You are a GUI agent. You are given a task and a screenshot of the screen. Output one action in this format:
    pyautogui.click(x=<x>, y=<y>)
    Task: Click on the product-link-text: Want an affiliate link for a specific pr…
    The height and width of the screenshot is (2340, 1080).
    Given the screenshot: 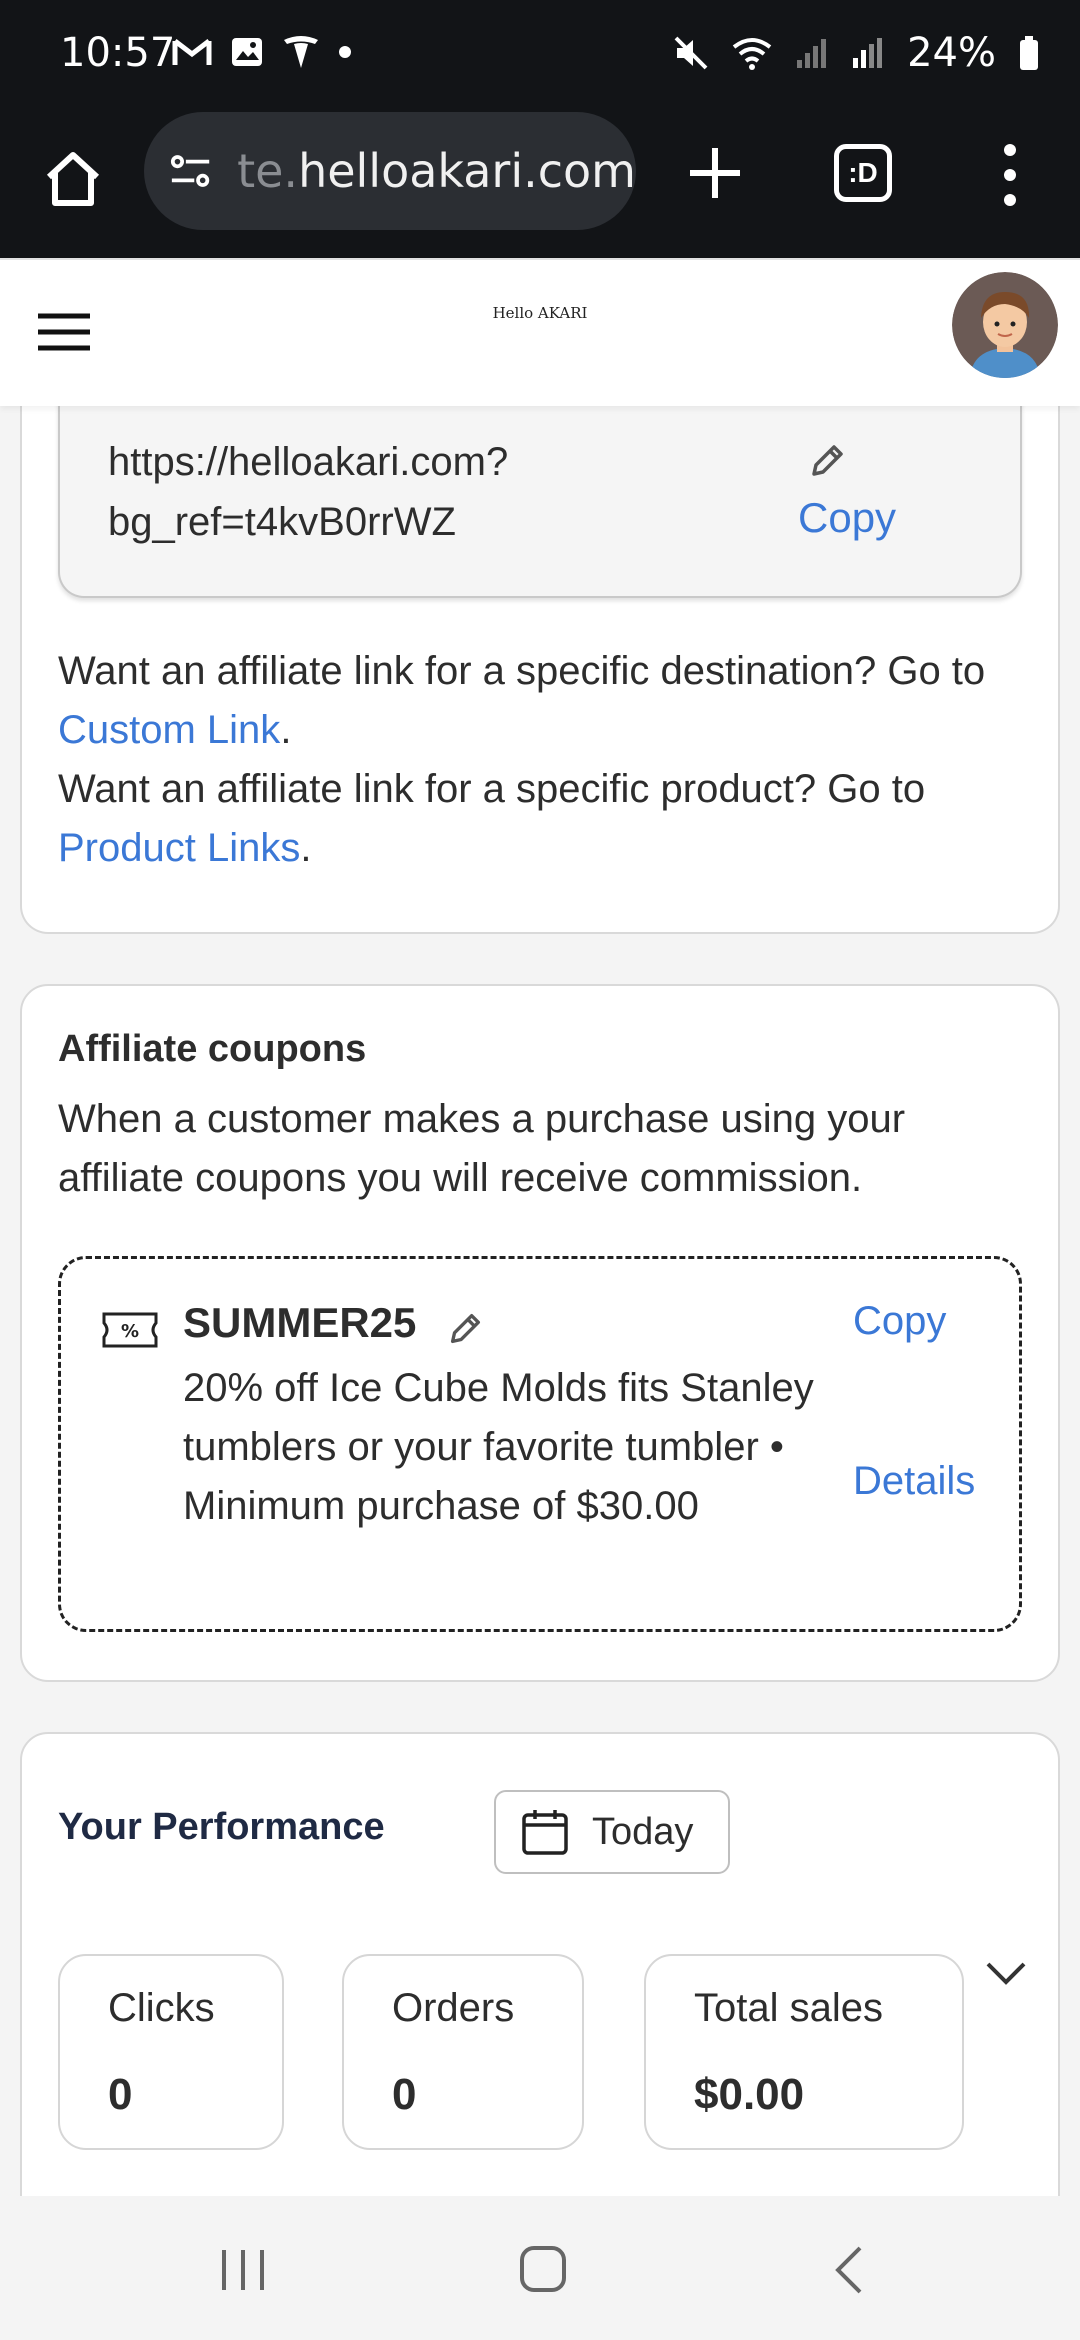 What is the action you would take?
    pyautogui.click(x=492, y=789)
    